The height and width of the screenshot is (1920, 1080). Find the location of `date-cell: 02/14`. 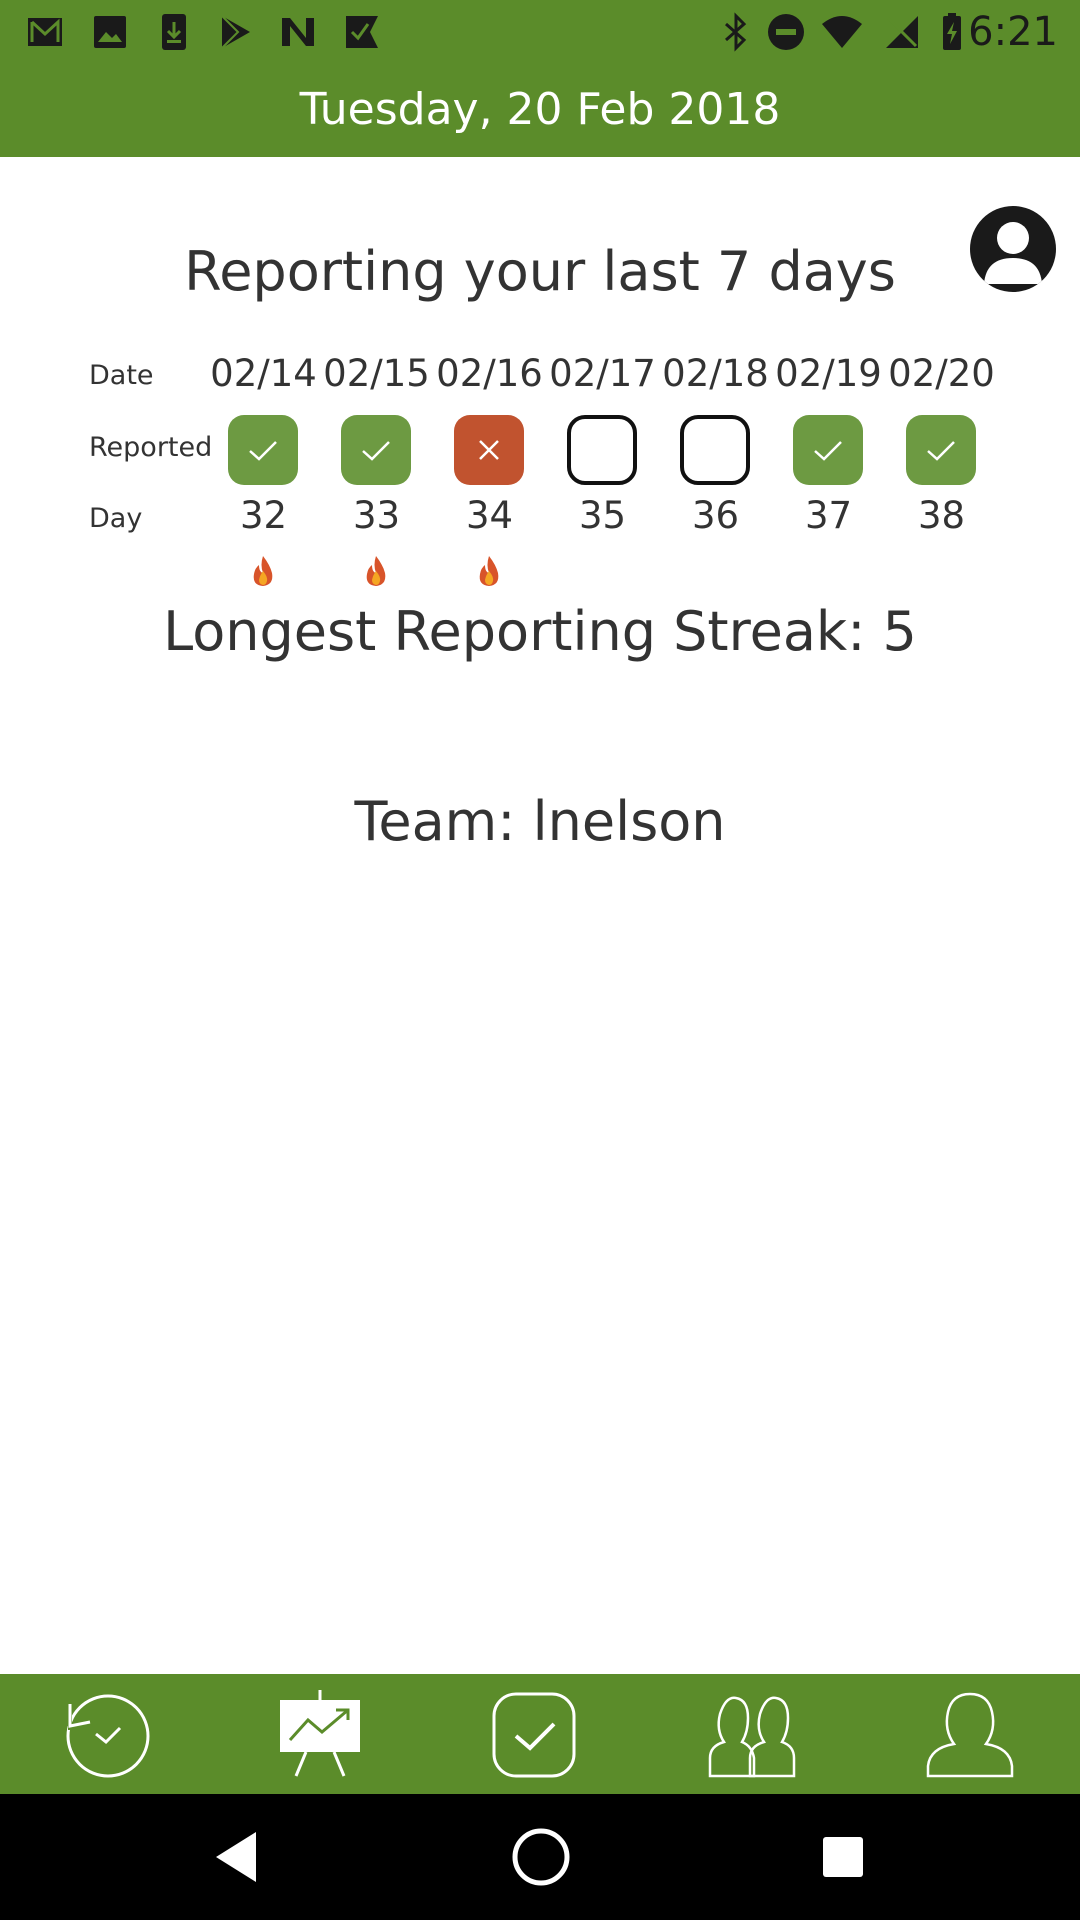

date-cell: 02/14 is located at coordinates (263, 373).